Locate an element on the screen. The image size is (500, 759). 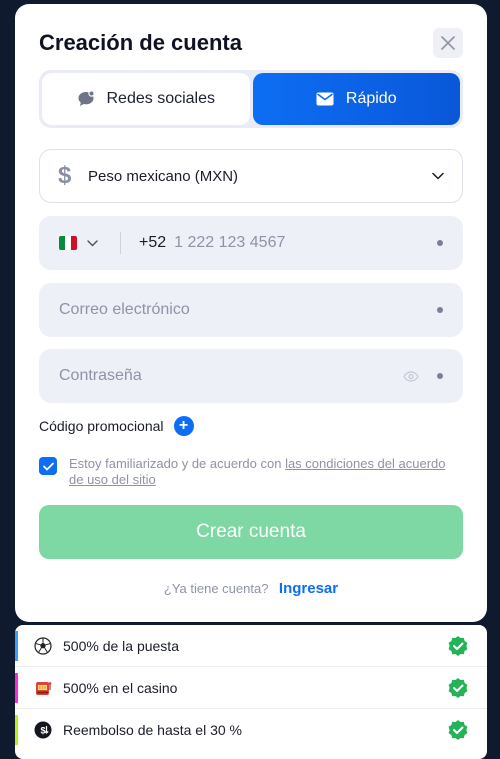
terms-checkbox is located at coordinates (48, 466).